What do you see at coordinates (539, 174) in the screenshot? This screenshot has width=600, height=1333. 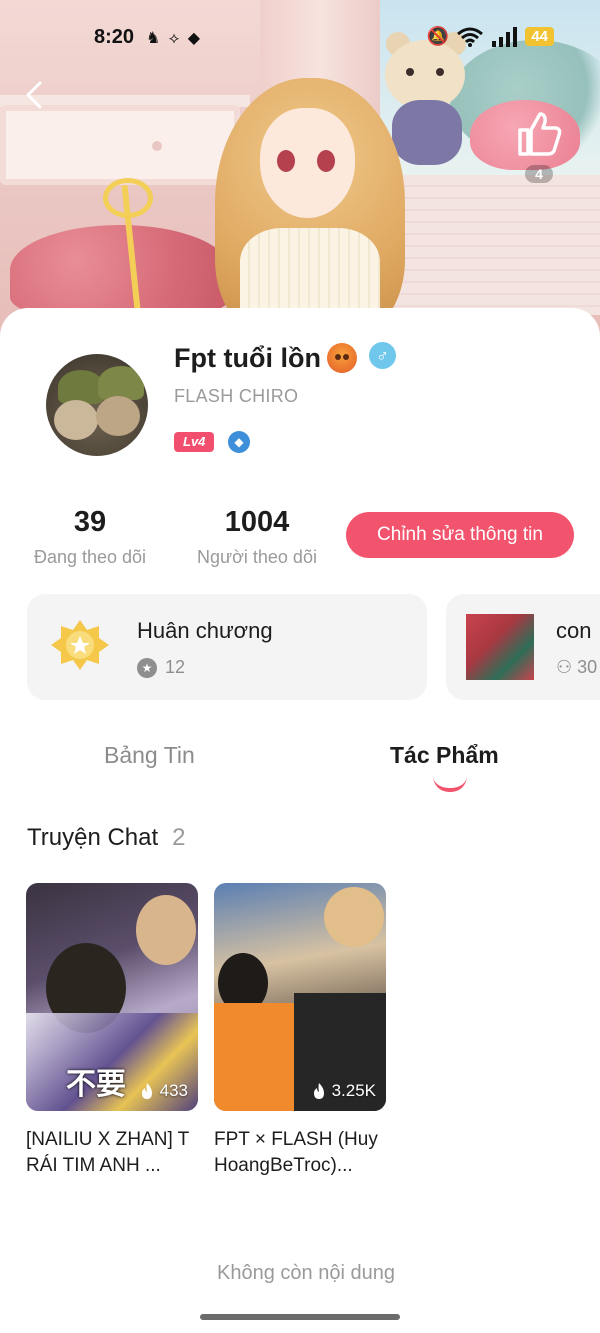 I see `like-count: 4` at bounding box center [539, 174].